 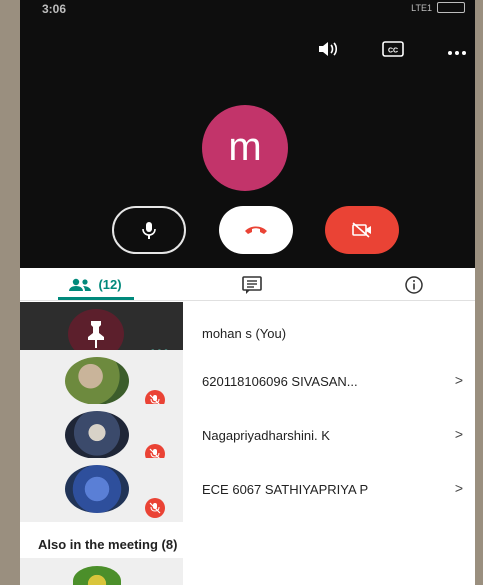 I want to click on video-off-icon, so click(x=361, y=230).